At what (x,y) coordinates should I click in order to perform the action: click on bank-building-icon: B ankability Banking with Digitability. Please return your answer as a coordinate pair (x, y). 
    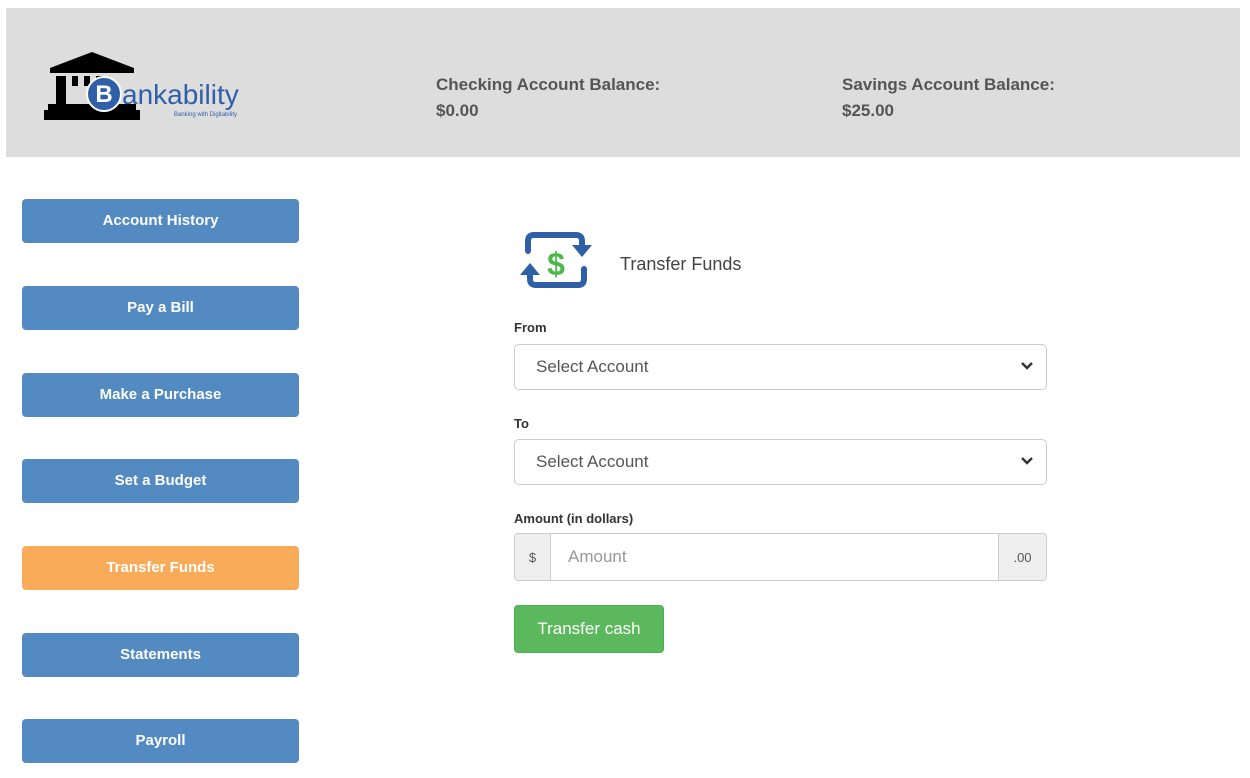
    Looking at the image, I should click on (141, 86).